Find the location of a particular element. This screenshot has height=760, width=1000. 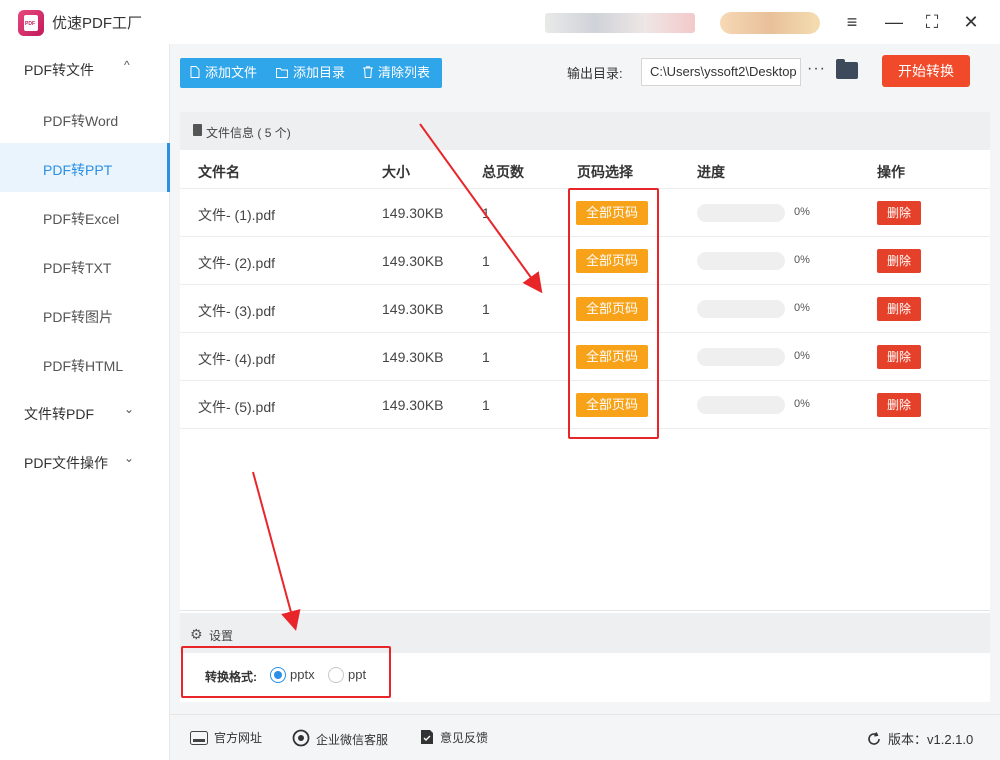

column-header-action: 操作 is located at coordinates (891, 172).